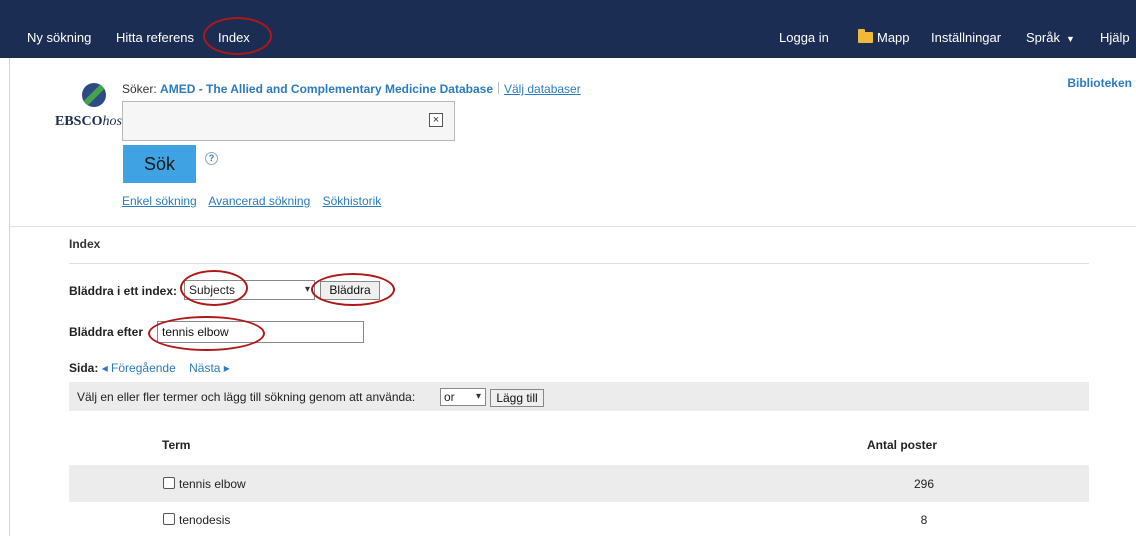 This screenshot has height=536, width=1136. What do you see at coordinates (159, 201) in the screenshot?
I see `basic-search-link: Enkel sökning` at bounding box center [159, 201].